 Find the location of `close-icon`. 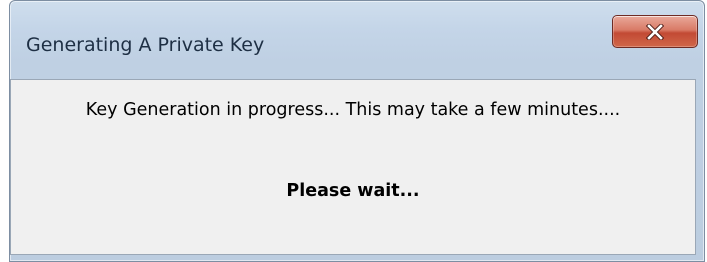

close-icon is located at coordinates (655, 31).